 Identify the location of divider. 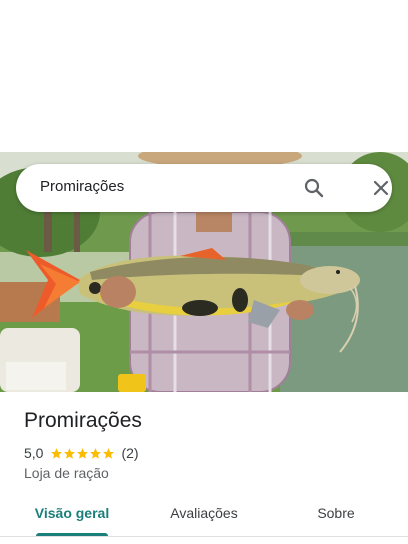
(204, 536).